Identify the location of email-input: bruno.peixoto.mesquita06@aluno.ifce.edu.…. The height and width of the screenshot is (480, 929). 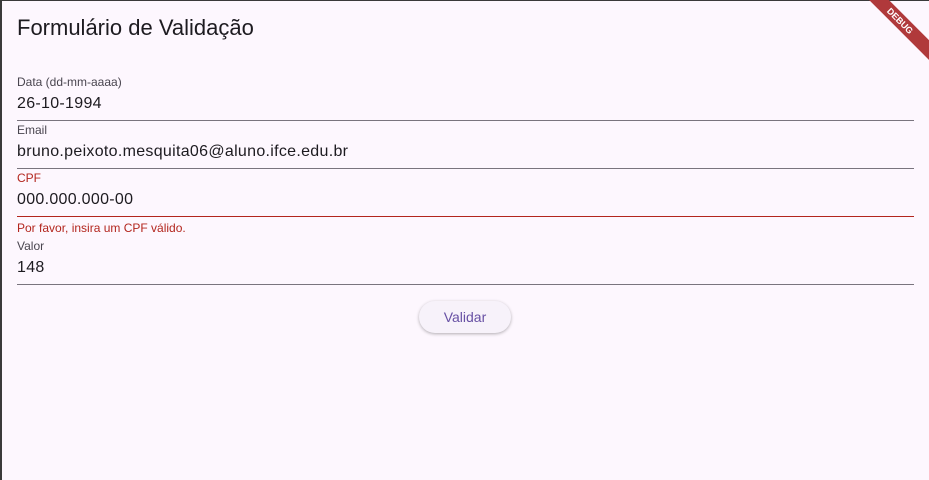
(465, 155).